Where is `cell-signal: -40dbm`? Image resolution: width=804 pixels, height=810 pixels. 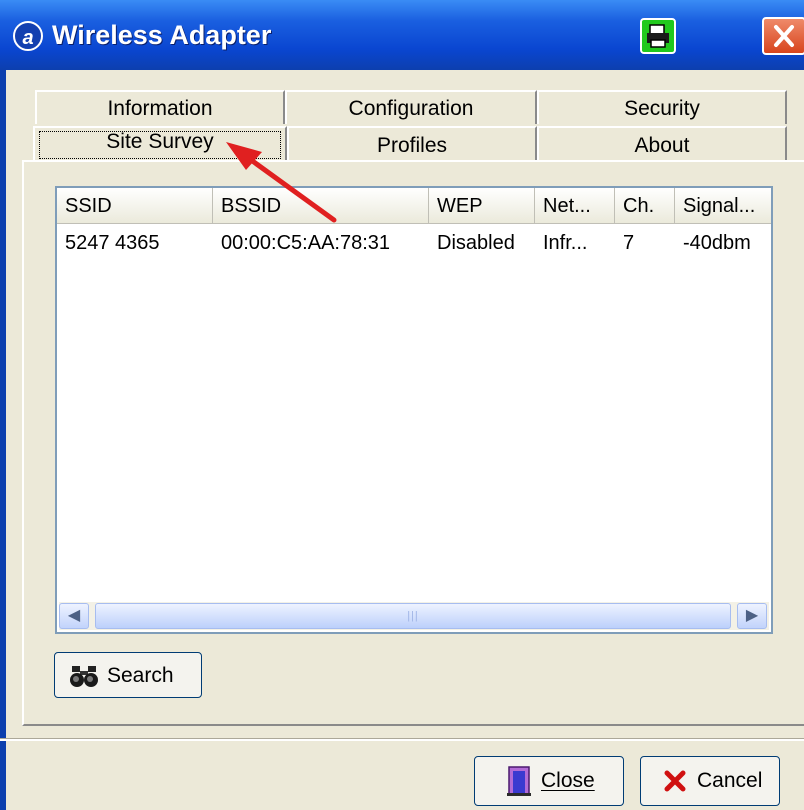
cell-signal: -40dbm is located at coordinates (717, 243).